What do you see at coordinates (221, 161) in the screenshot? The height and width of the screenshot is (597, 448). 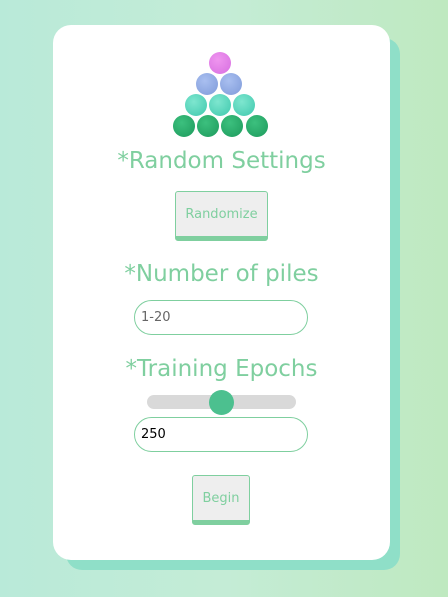 I see `random-settings-heading: *Random Settings` at bounding box center [221, 161].